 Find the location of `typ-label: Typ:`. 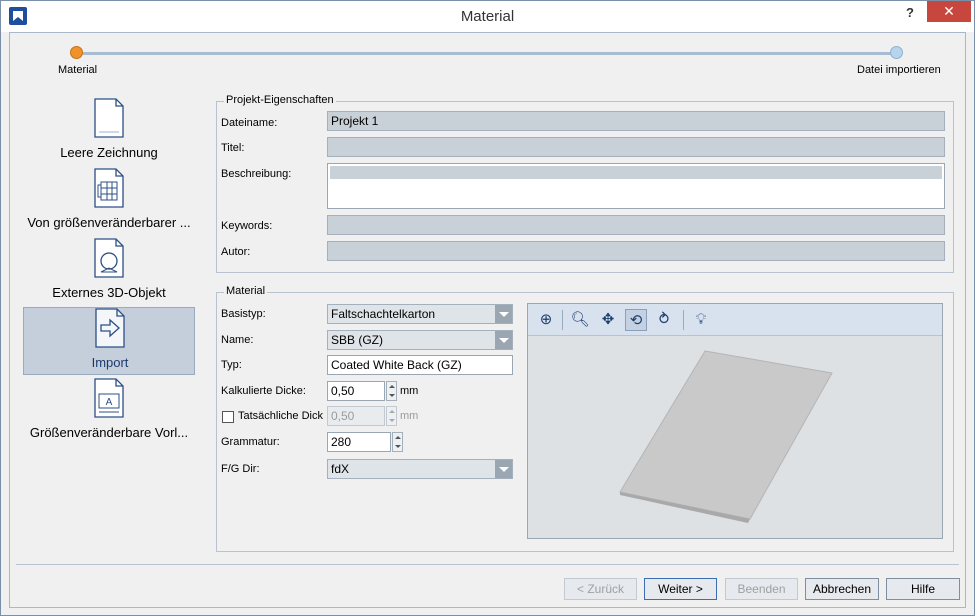

typ-label: Typ: is located at coordinates (231, 365).